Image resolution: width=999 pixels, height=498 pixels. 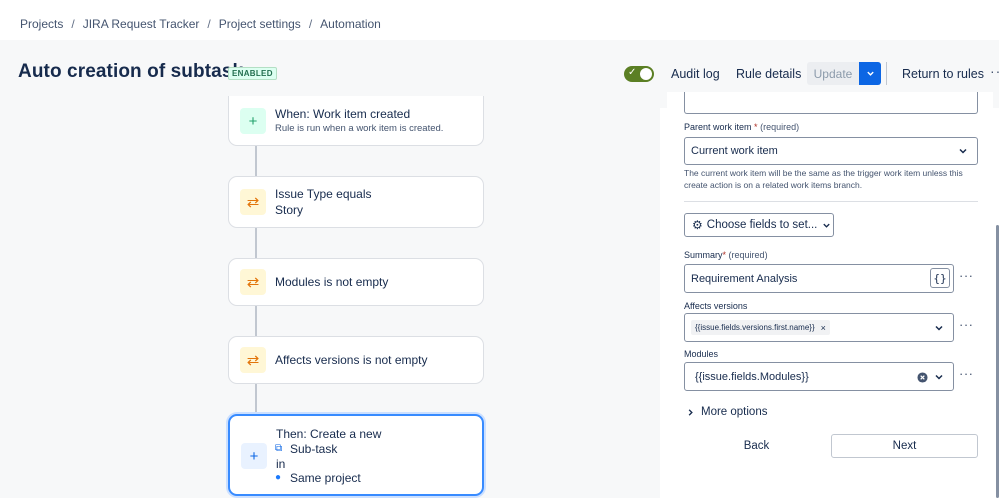 I want to click on breadcrumb-project-settings: Project settings, so click(x=260, y=24).